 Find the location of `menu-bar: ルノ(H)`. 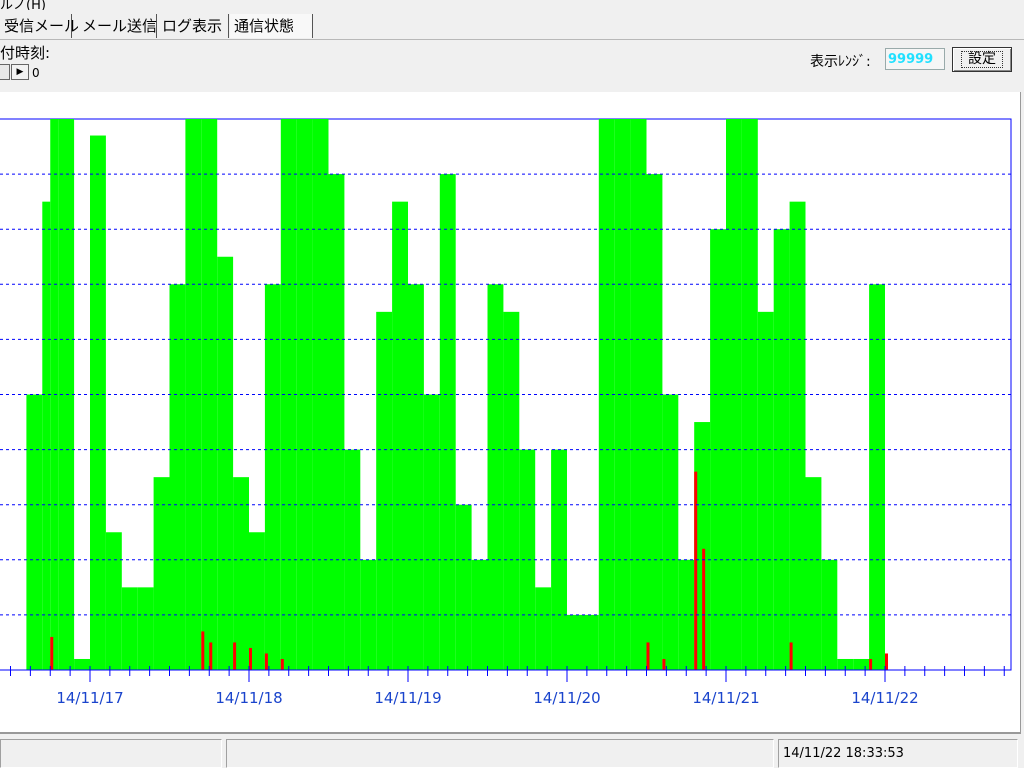

menu-bar: ルノ(H) is located at coordinates (512, 5).